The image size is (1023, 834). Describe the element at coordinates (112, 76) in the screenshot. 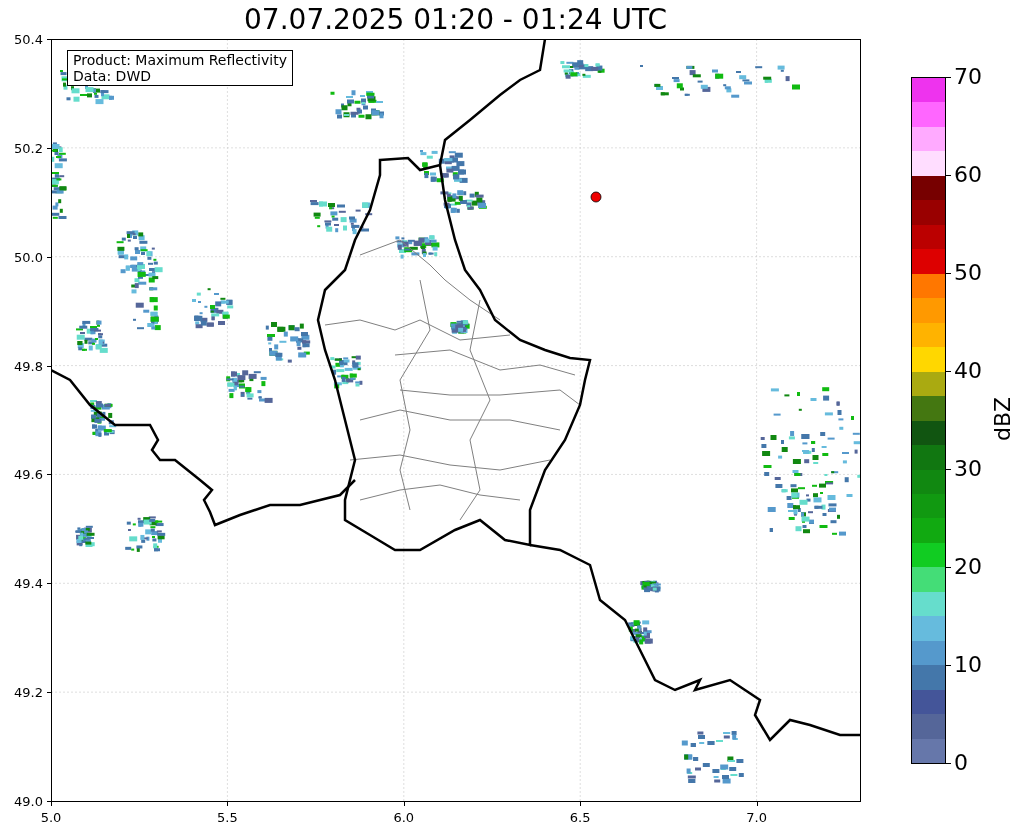

I see `info-line: Data: DWD` at that location.